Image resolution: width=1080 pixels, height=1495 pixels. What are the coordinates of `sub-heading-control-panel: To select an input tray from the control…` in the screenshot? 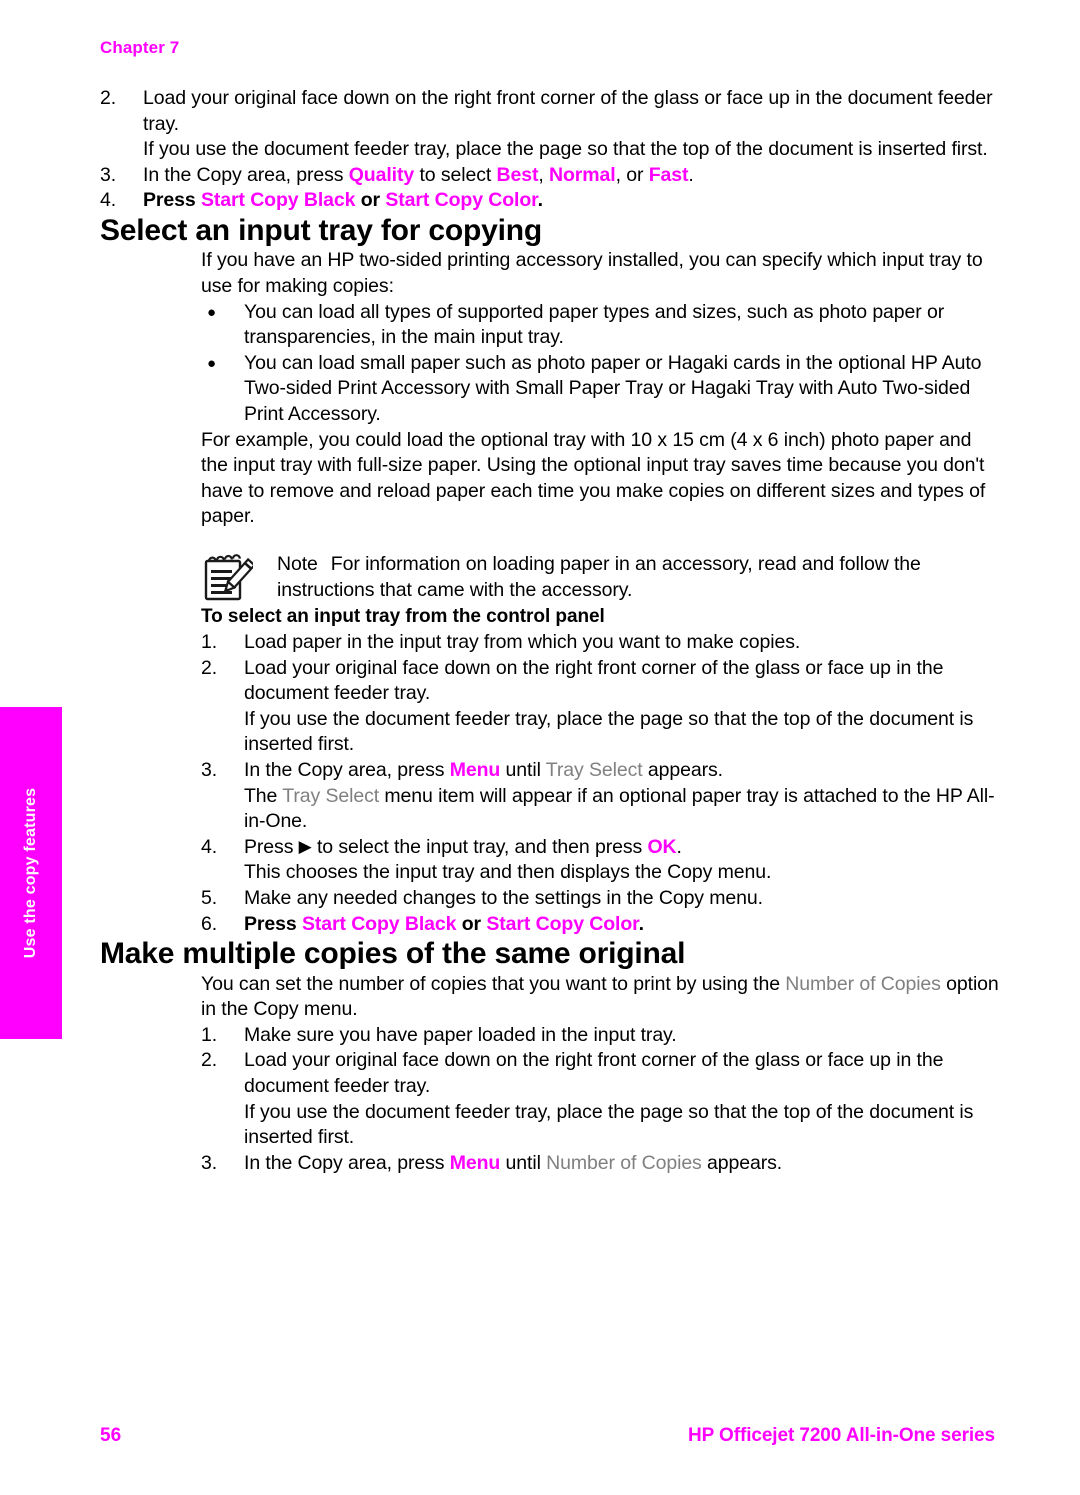 It's located at (403, 616).